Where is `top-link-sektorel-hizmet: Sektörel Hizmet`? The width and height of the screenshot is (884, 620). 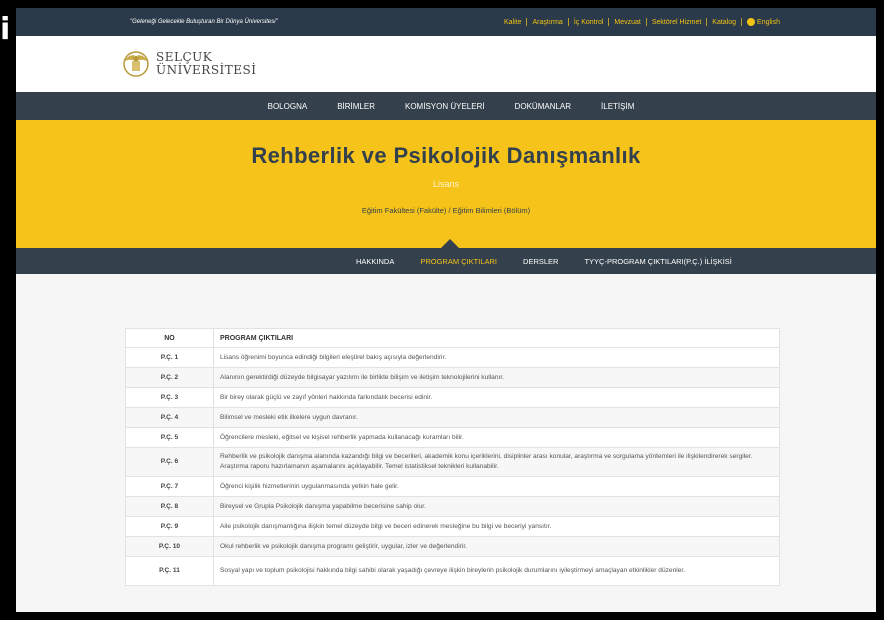
top-link-sektorel-hizmet: Sektörel Hizmet is located at coordinates (676, 22).